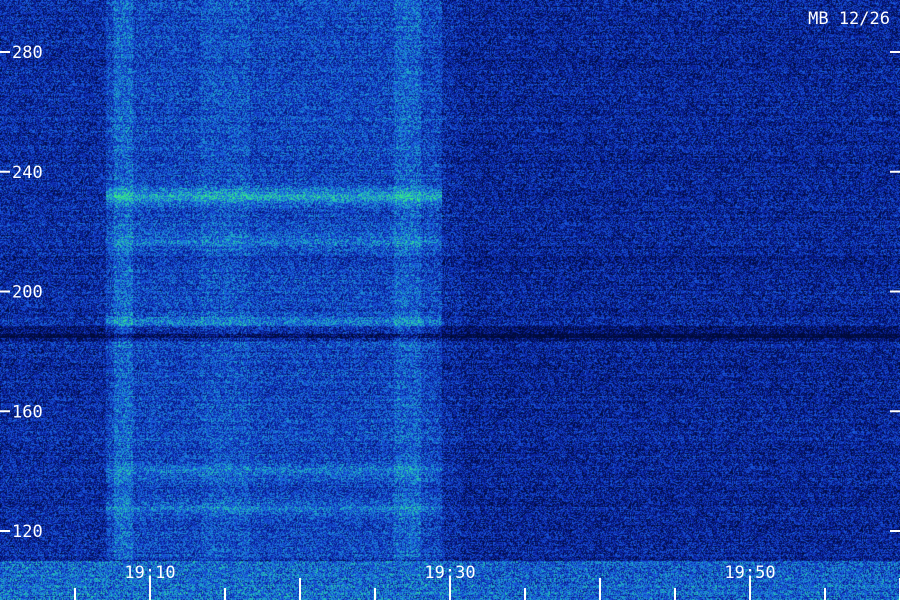 This screenshot has height=600, width=900. Describe the element at coordinates (449, 573) in the screenshot. I see `x-tick-label: 19:30` at that location.